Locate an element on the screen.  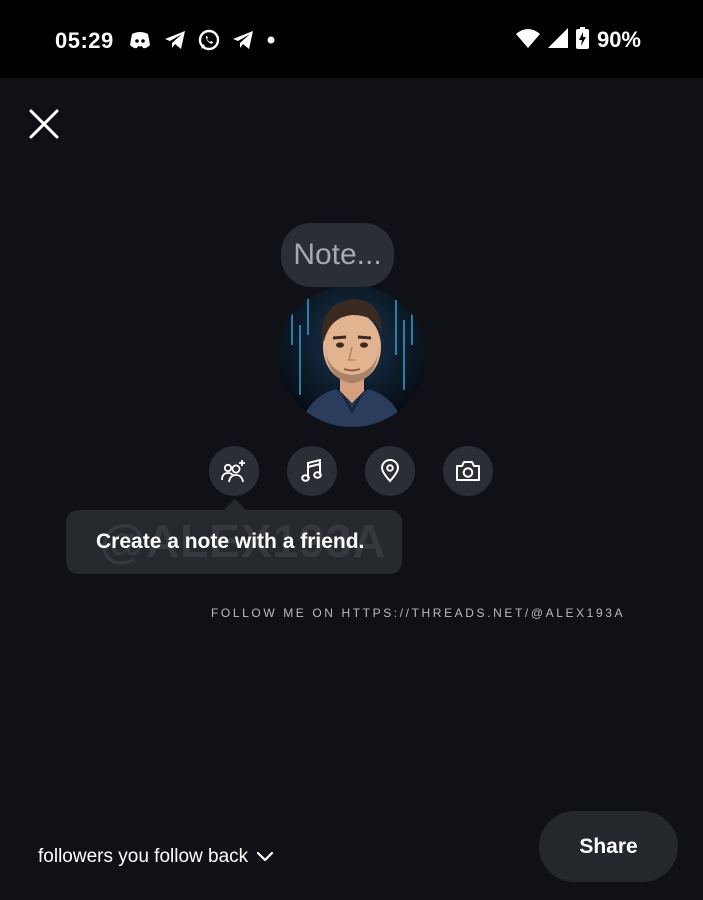
location-pin-icon is located at coordinates (390, 471).